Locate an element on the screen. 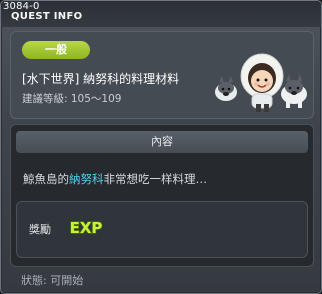 The width and height of the screenshot is (322, 294). quest-name: [水下世界] 納努科的料理材料 is located at coordinates (101, 79).